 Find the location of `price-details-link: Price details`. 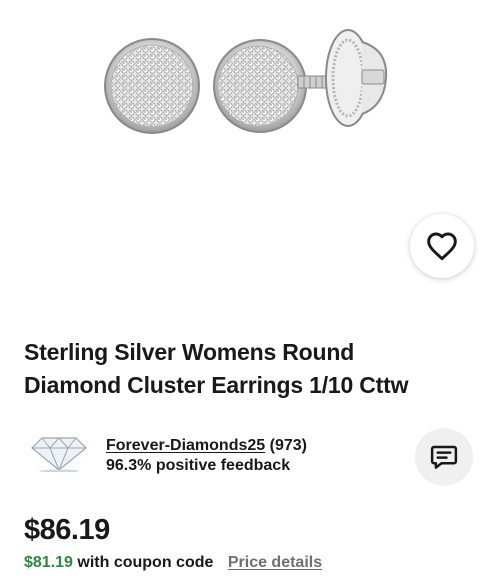

price-details-link: Price details is located at coordinates (275, 562).